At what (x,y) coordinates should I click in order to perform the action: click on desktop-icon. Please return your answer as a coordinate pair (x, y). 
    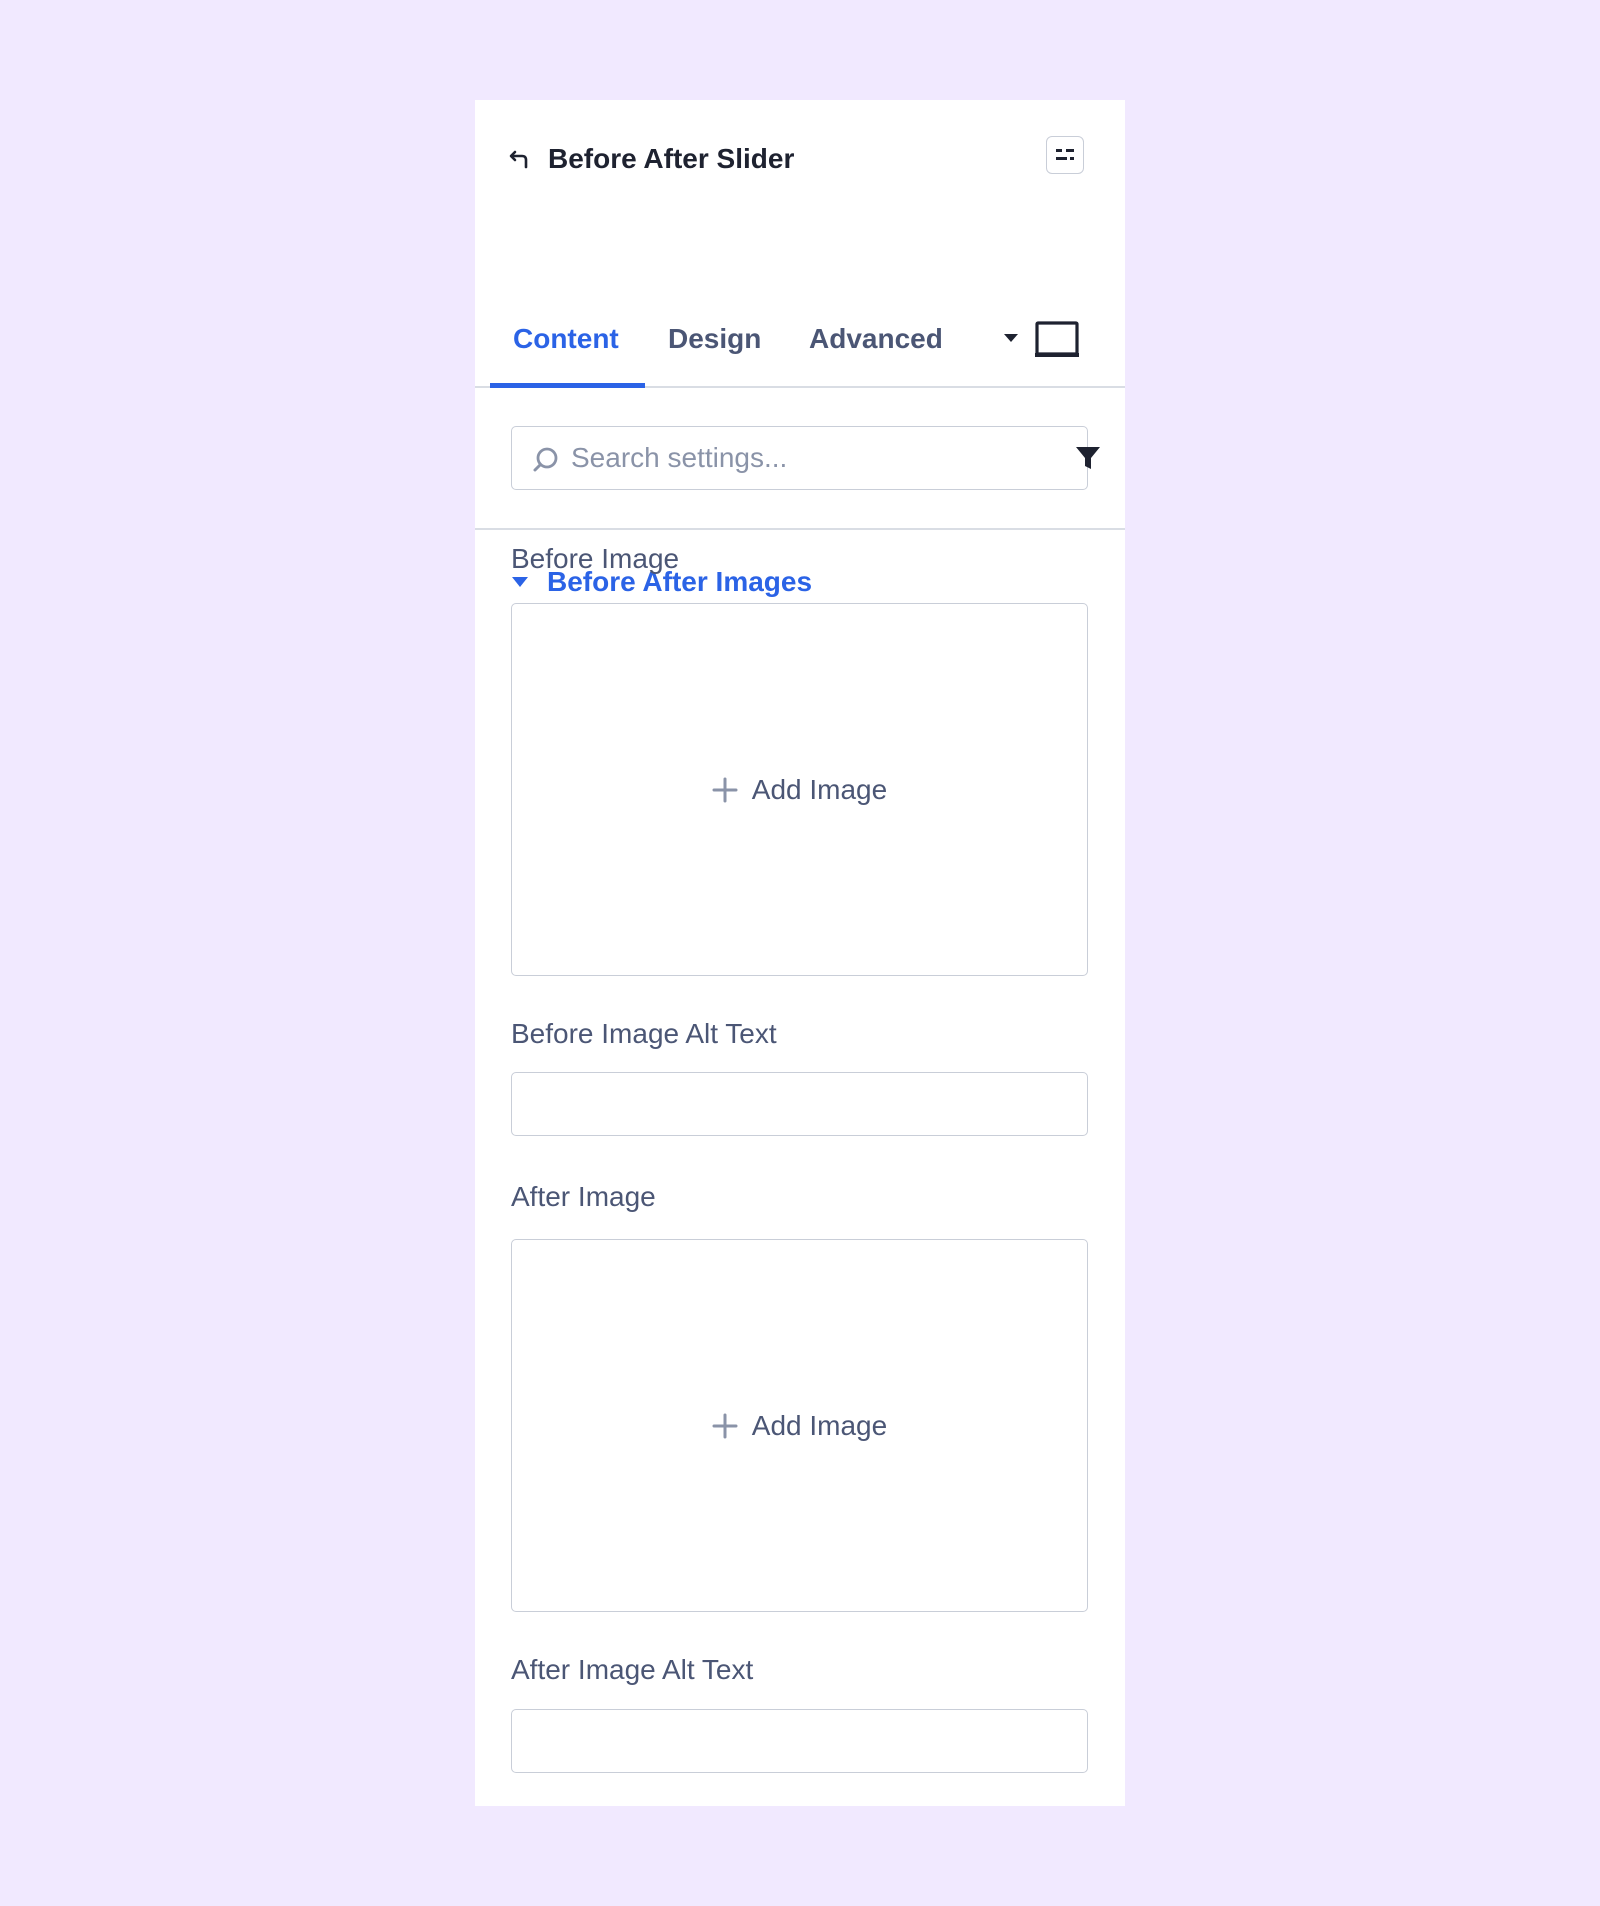
    Looking at the image, I should click on (1057, 339).